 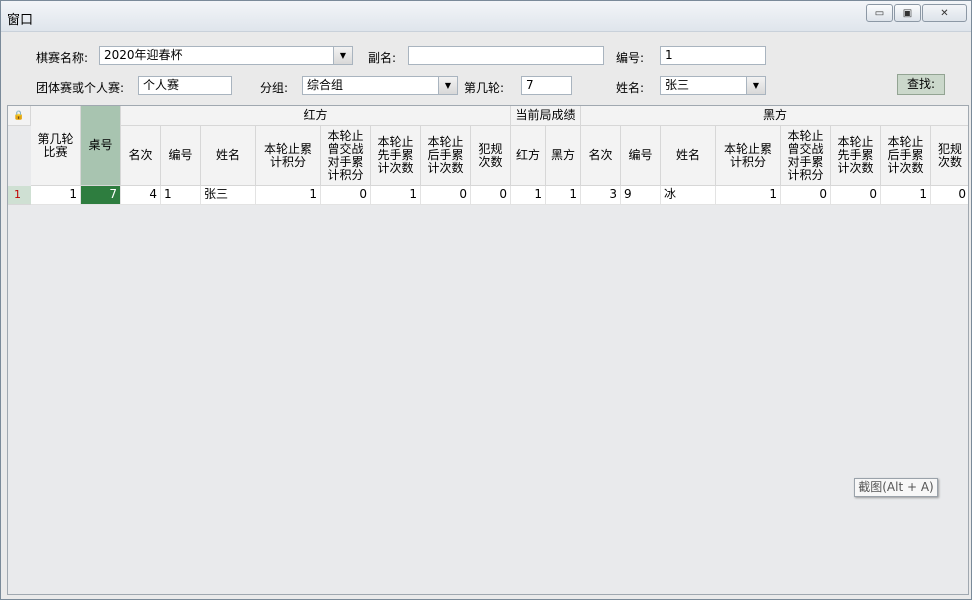 I want to click on minimize-icon: ▭, so click(x=879, y=13).